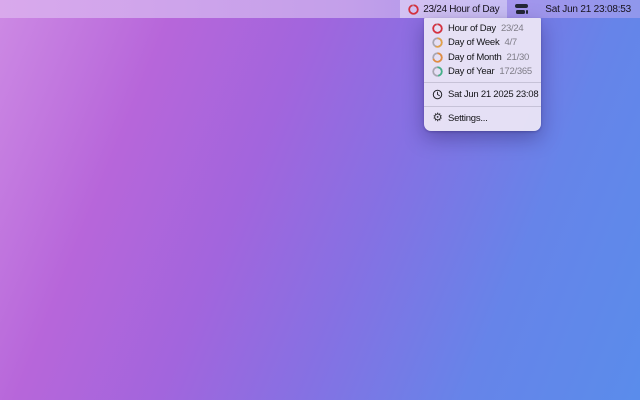  Describe the element at coordinates (437, 57) in the screenshot. I see `day-of-month-ring-icon` at that location.